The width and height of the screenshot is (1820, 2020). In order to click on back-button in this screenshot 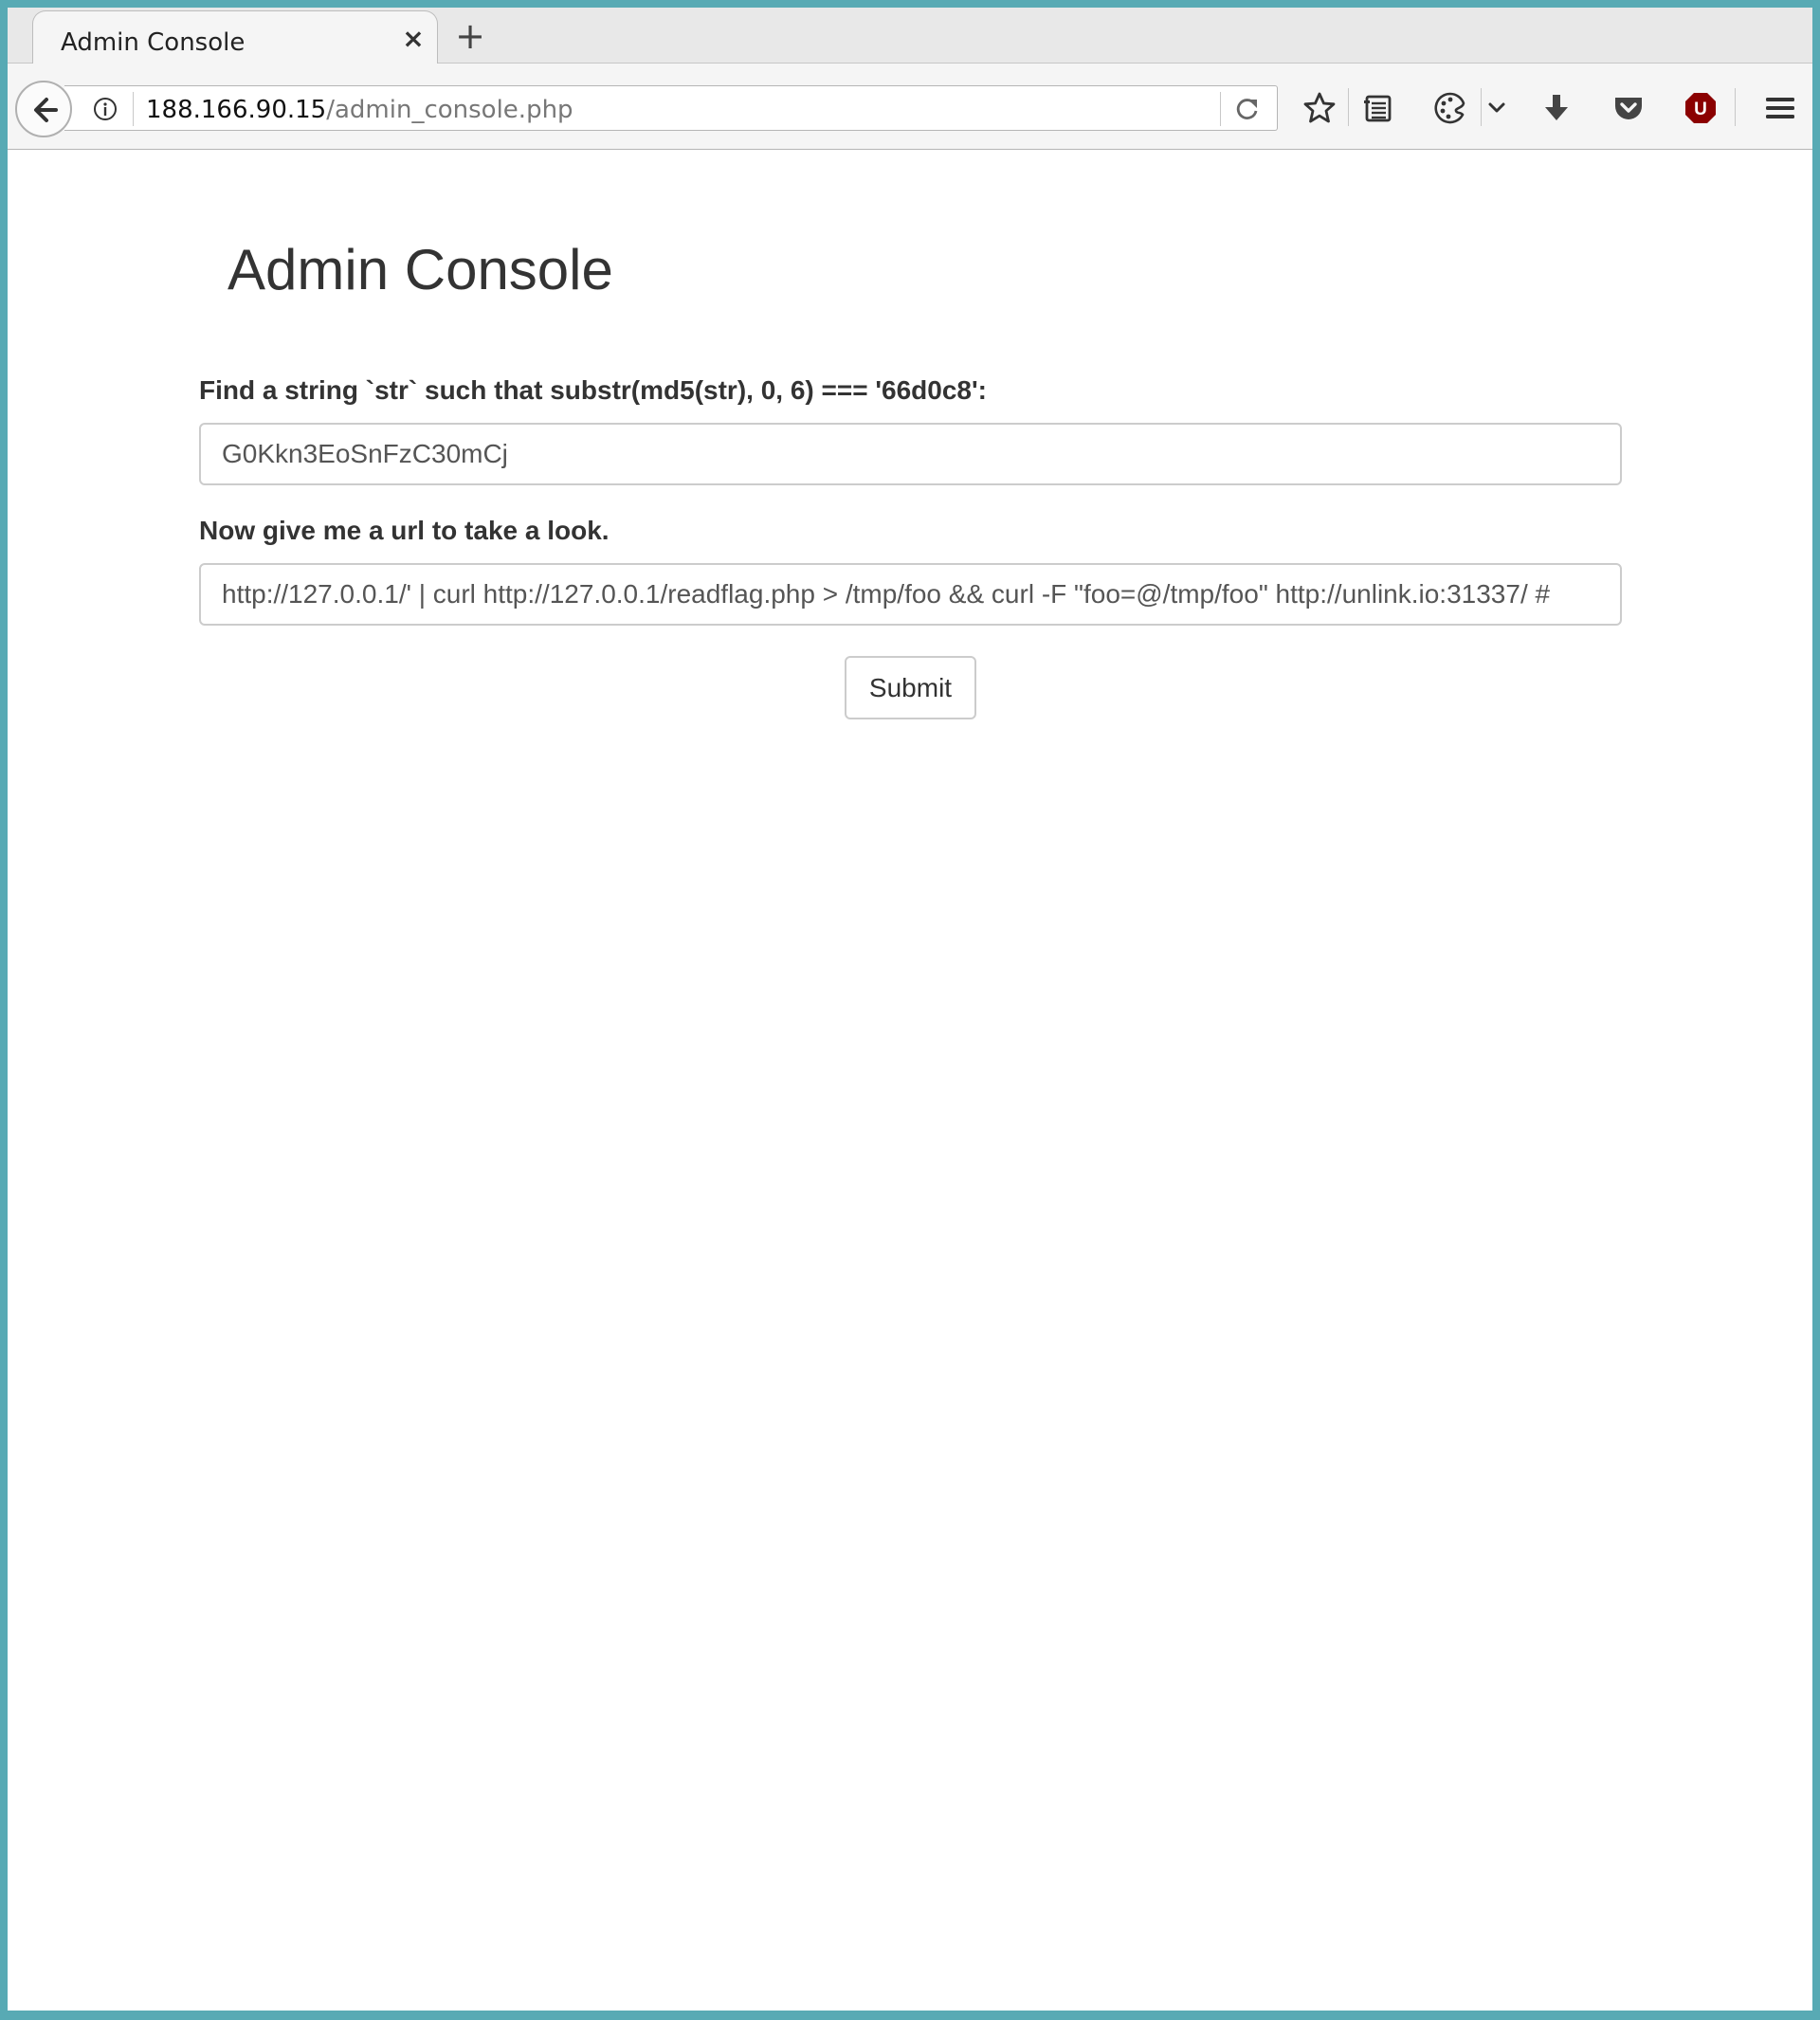, I will do `click(43, 109)`.